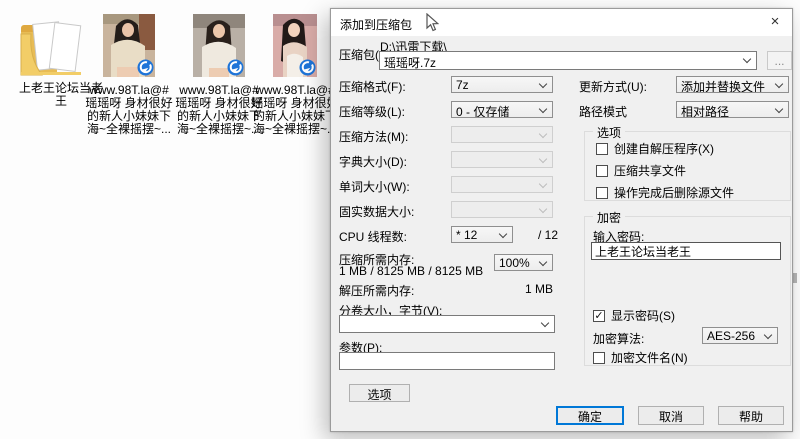  What do you see at coordinates (538, 289) in the screenshot?
I see `memory-decompress-value: 1 MB` at bounding box center [538, 289].